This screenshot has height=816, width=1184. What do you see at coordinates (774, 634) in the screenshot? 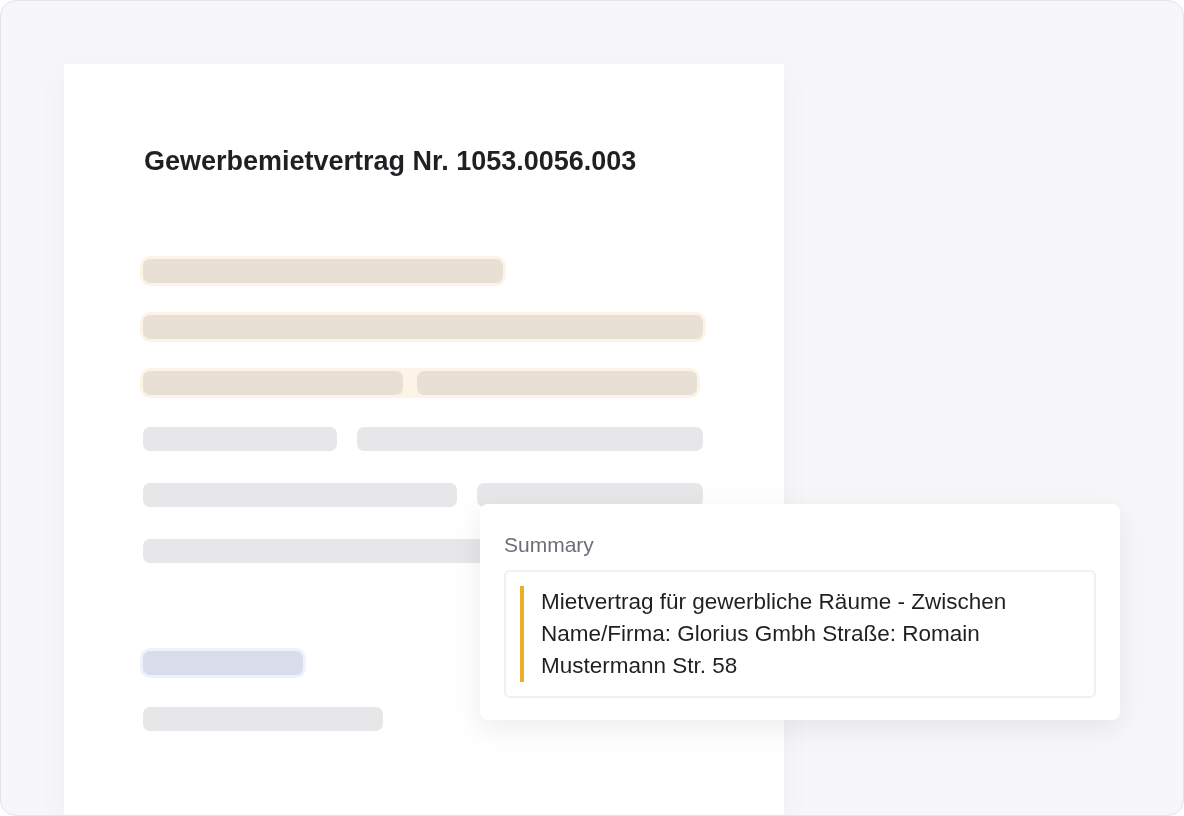
I see `summary-text: Mietvertrag für gewerbliche Räume - Zwischen Name/Firma: Glorius Gmbh Straße: Romain Mustermann Str. 58` at bounding box center [774, 634].